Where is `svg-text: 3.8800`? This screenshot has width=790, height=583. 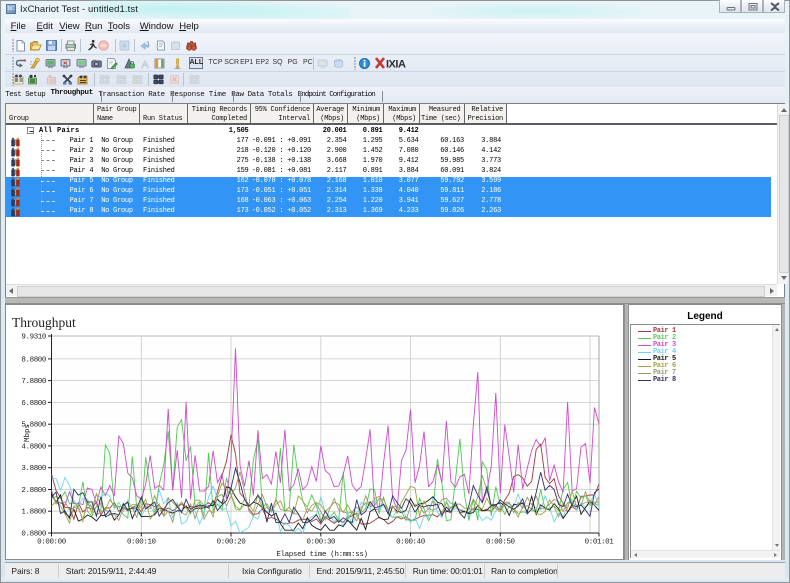
svg-text: 3.8800 is located at coordinates (34, 469).